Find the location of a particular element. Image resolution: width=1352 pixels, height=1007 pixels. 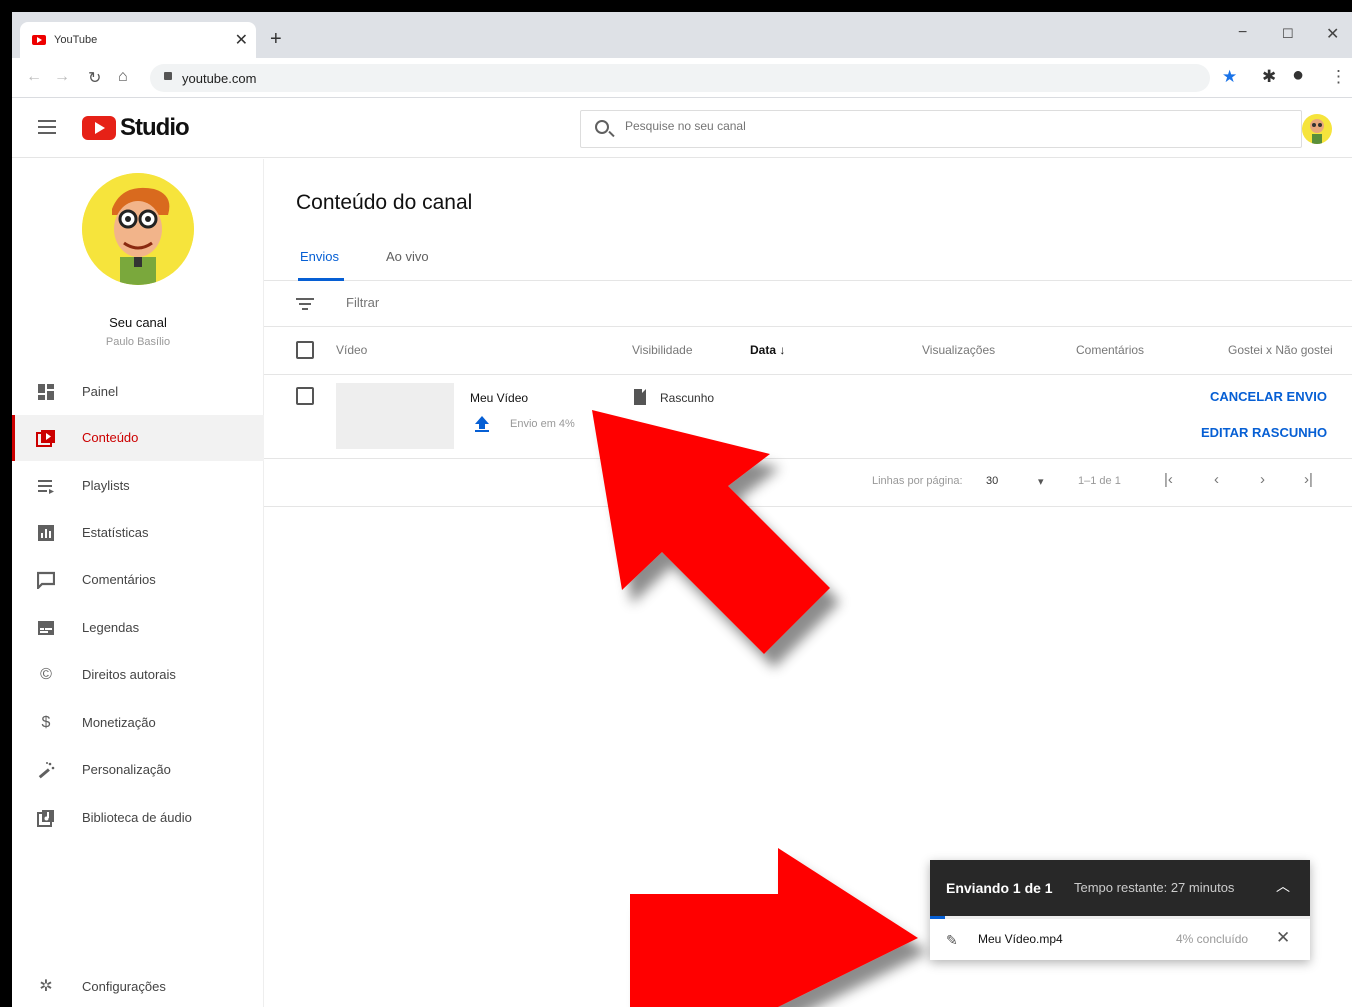

maximize-icon: ☐ is located at coordinates (1288, 34).